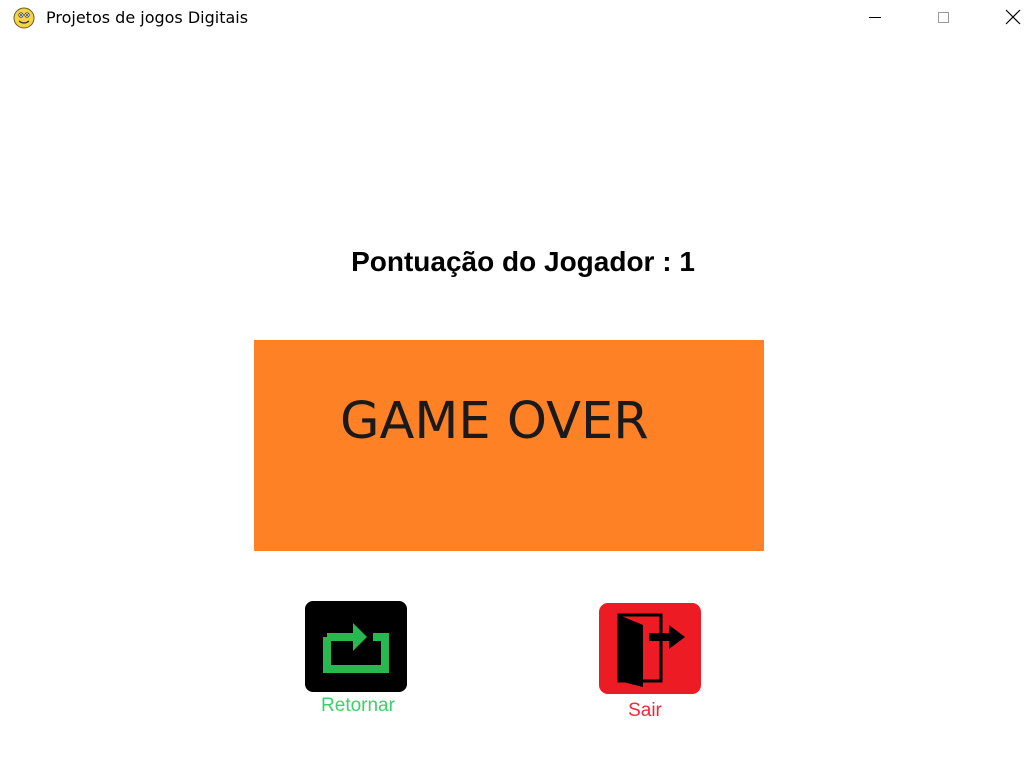 The image size is (1031, 784). Describe the element at coordinates (494, 421) in the screenshot. I see `game-over-title: GAME OVER` at that location.